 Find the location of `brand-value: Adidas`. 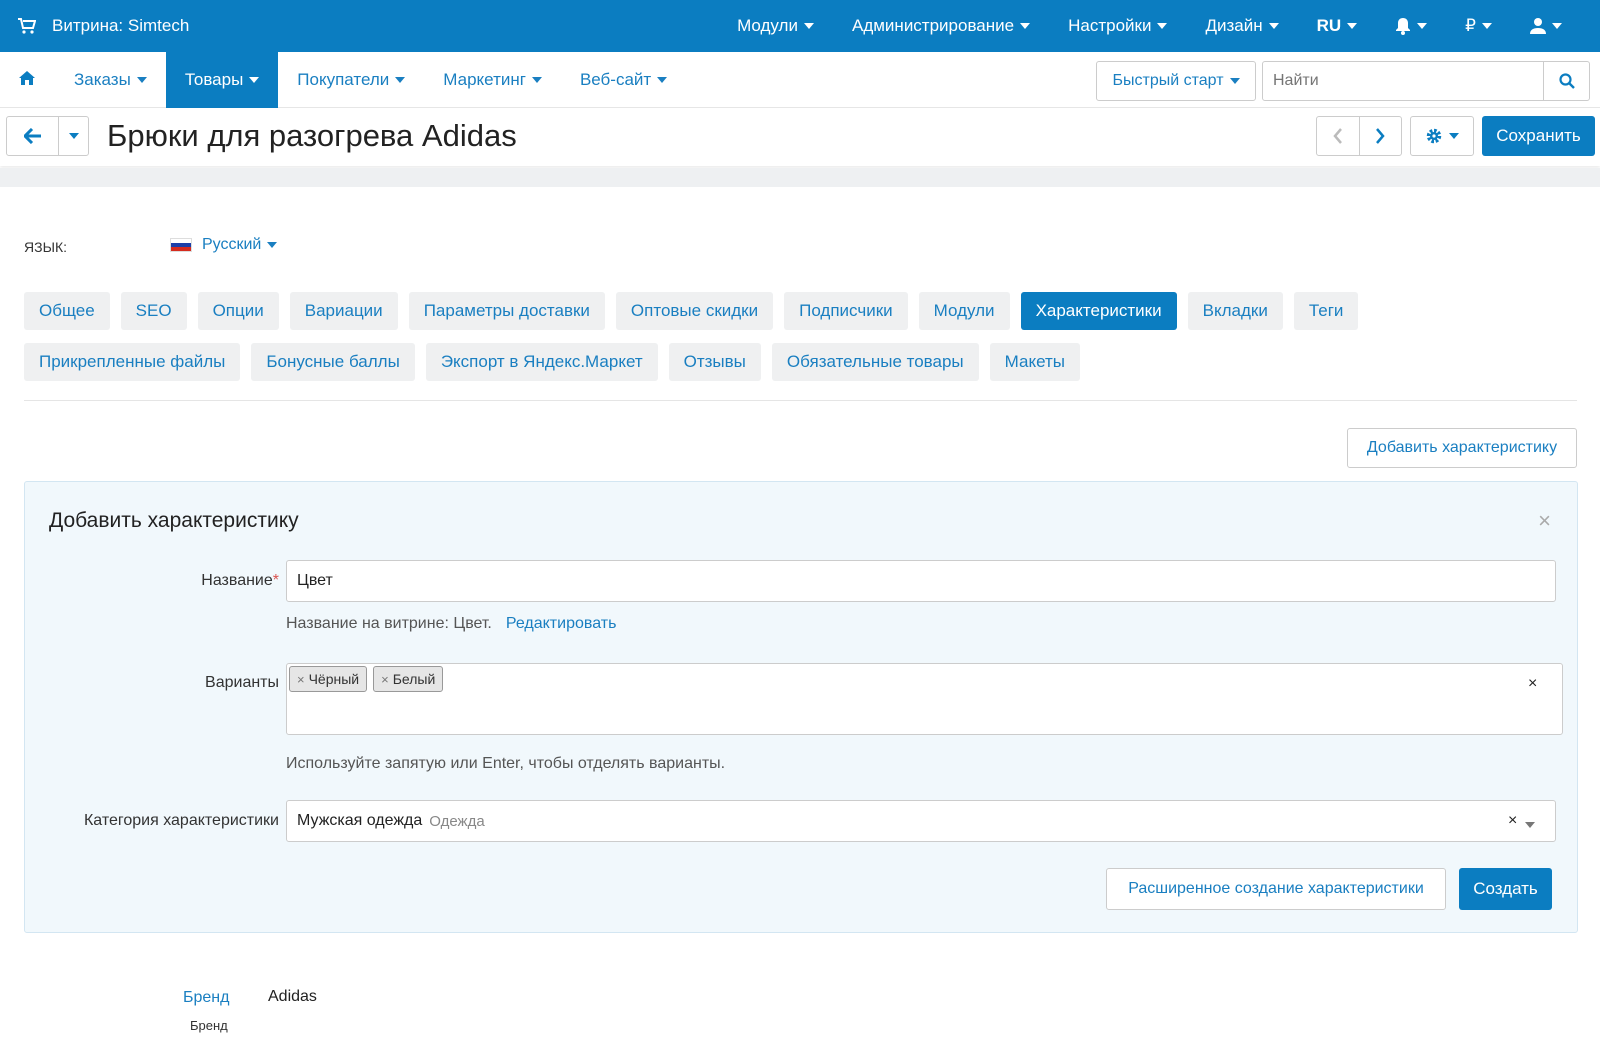

brand-value: Adidas is located at coordinates (292, 996).